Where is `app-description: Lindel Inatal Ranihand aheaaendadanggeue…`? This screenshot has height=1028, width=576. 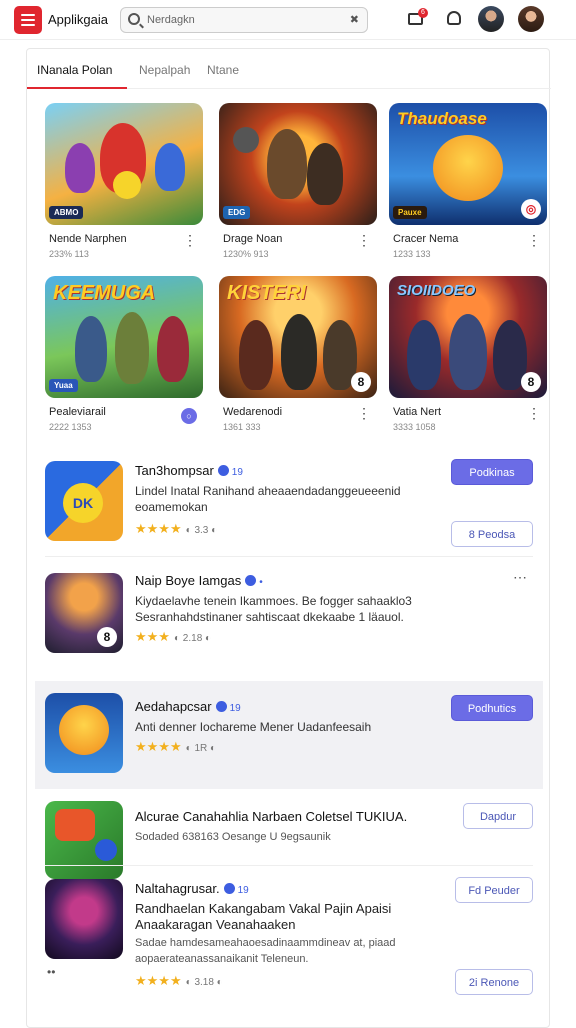 app-description: Lindel Inatal Ranihand aheaaendadanggeue… is located at coordinates (268, 499).